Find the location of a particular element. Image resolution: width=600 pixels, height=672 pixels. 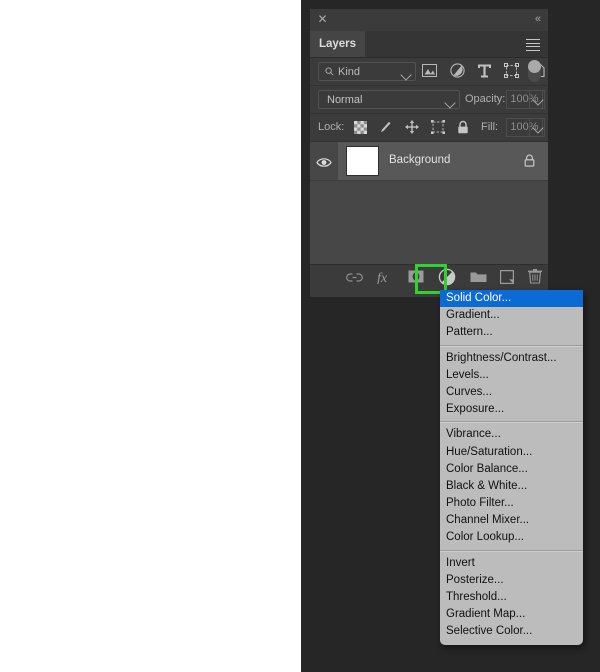

delete-layer-icon is located at coordinates (534, 279).